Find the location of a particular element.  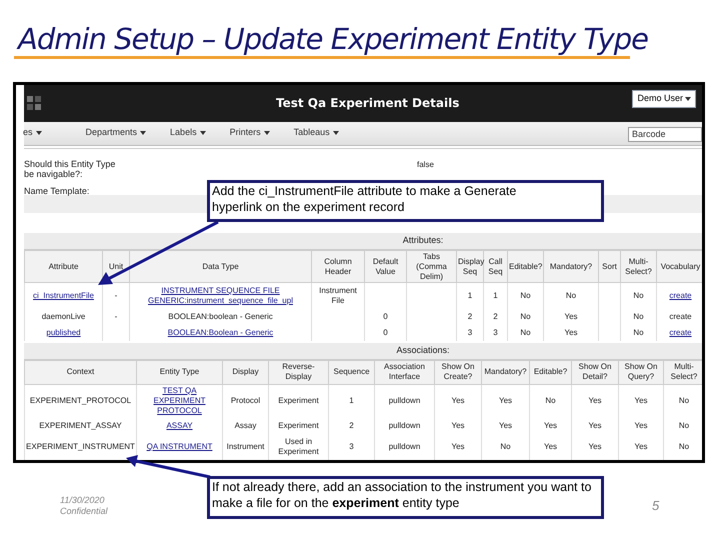

table-cell: Assay is located at coordinates (245, 425).